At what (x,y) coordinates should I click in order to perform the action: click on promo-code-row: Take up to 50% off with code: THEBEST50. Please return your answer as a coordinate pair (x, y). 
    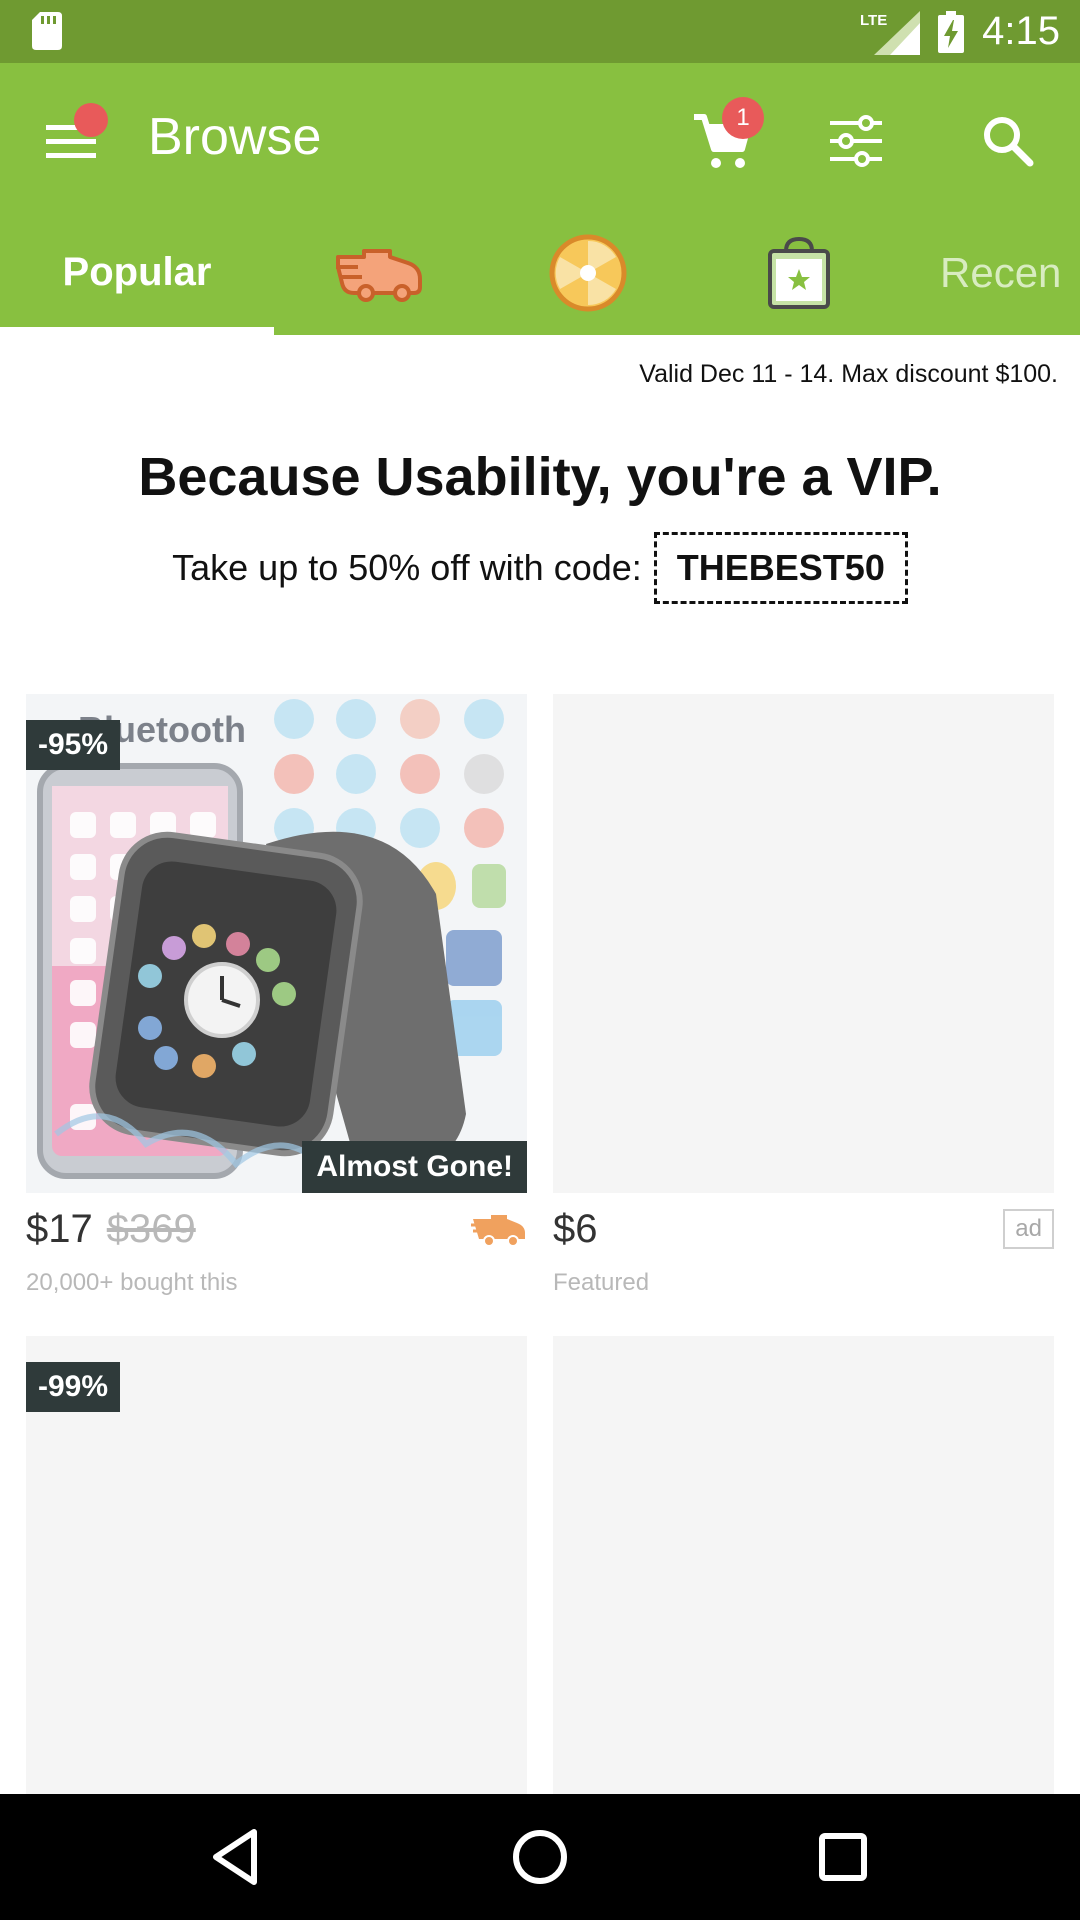
    Looking at the image, I should click on (540, 568).